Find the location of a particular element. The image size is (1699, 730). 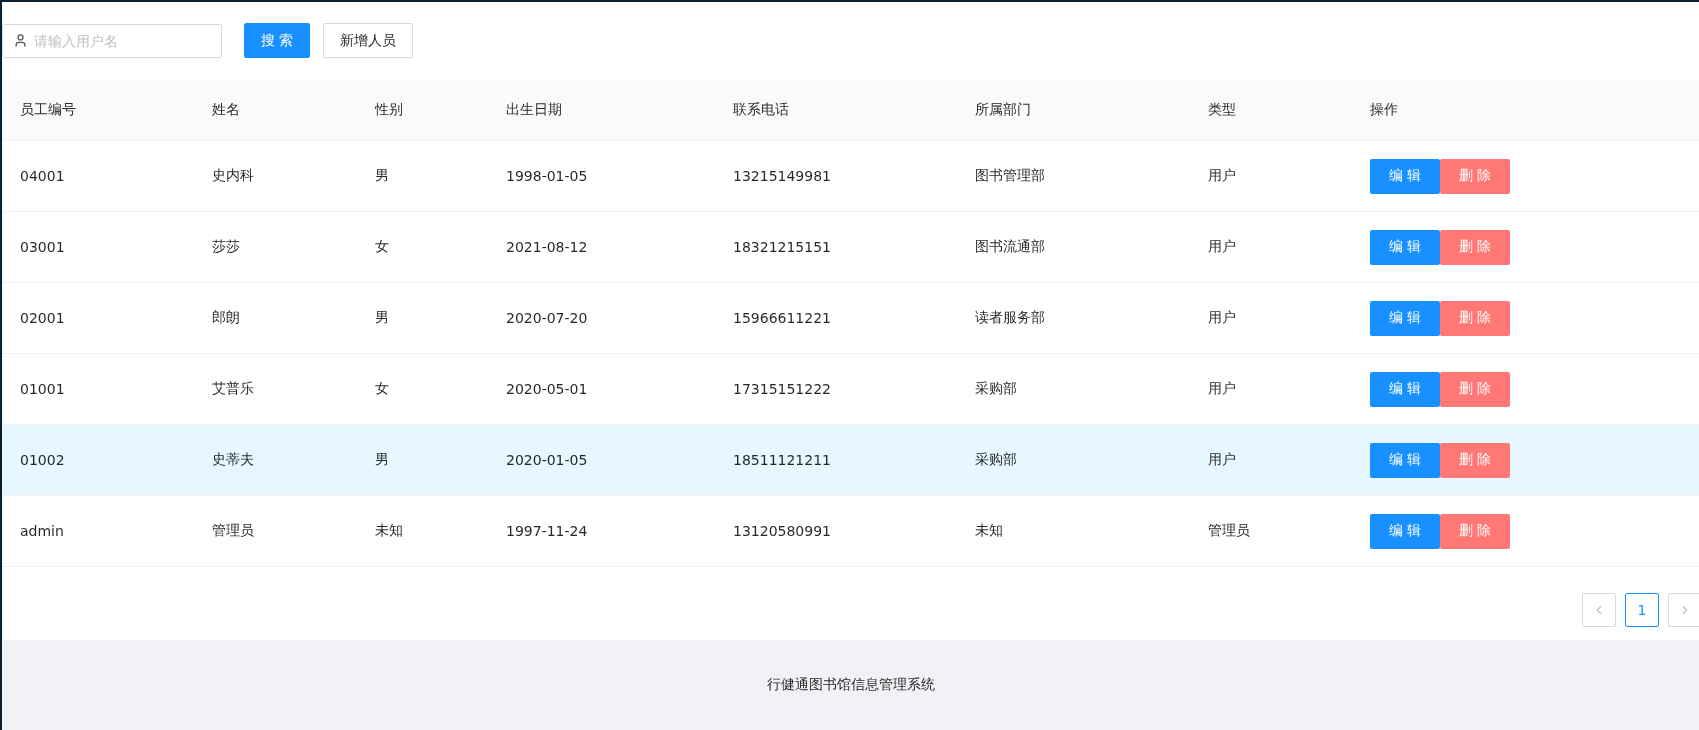

table-cell-text: 史内科 is located at coordinates (233, 176).